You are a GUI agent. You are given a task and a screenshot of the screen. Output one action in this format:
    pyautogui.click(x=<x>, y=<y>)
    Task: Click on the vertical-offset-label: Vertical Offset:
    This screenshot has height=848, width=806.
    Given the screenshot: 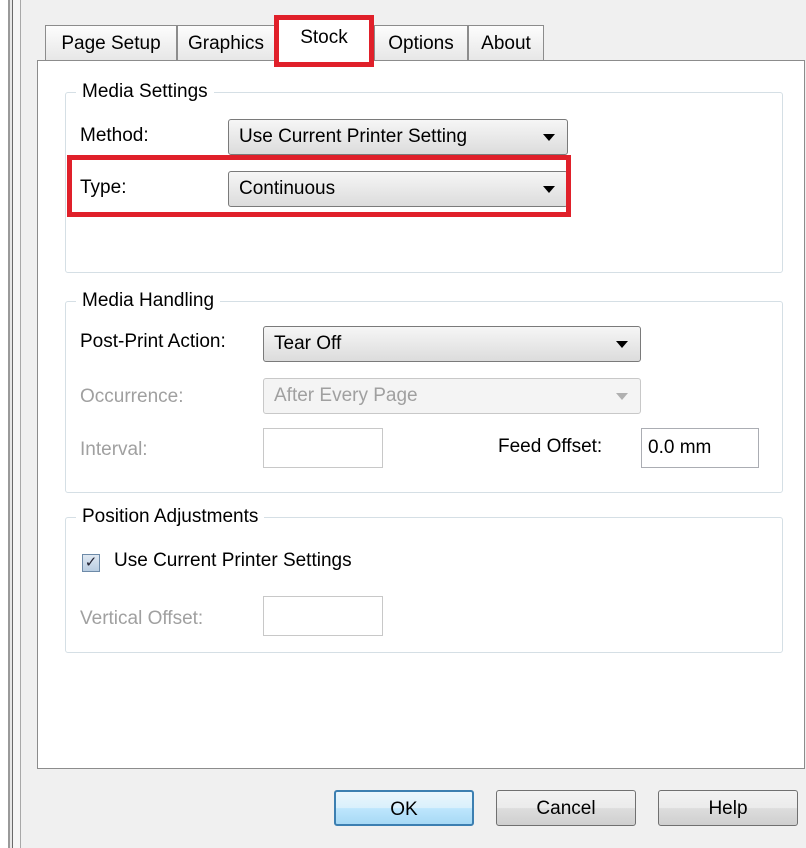 What is the action you would take?
    pyautogui.click(x=142, y=618)
    